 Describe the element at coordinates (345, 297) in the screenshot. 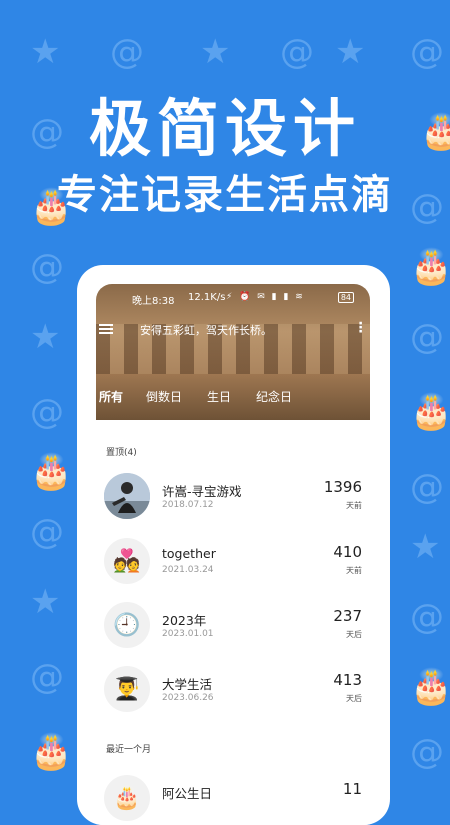

I see `battery-icon: 84` at that location.